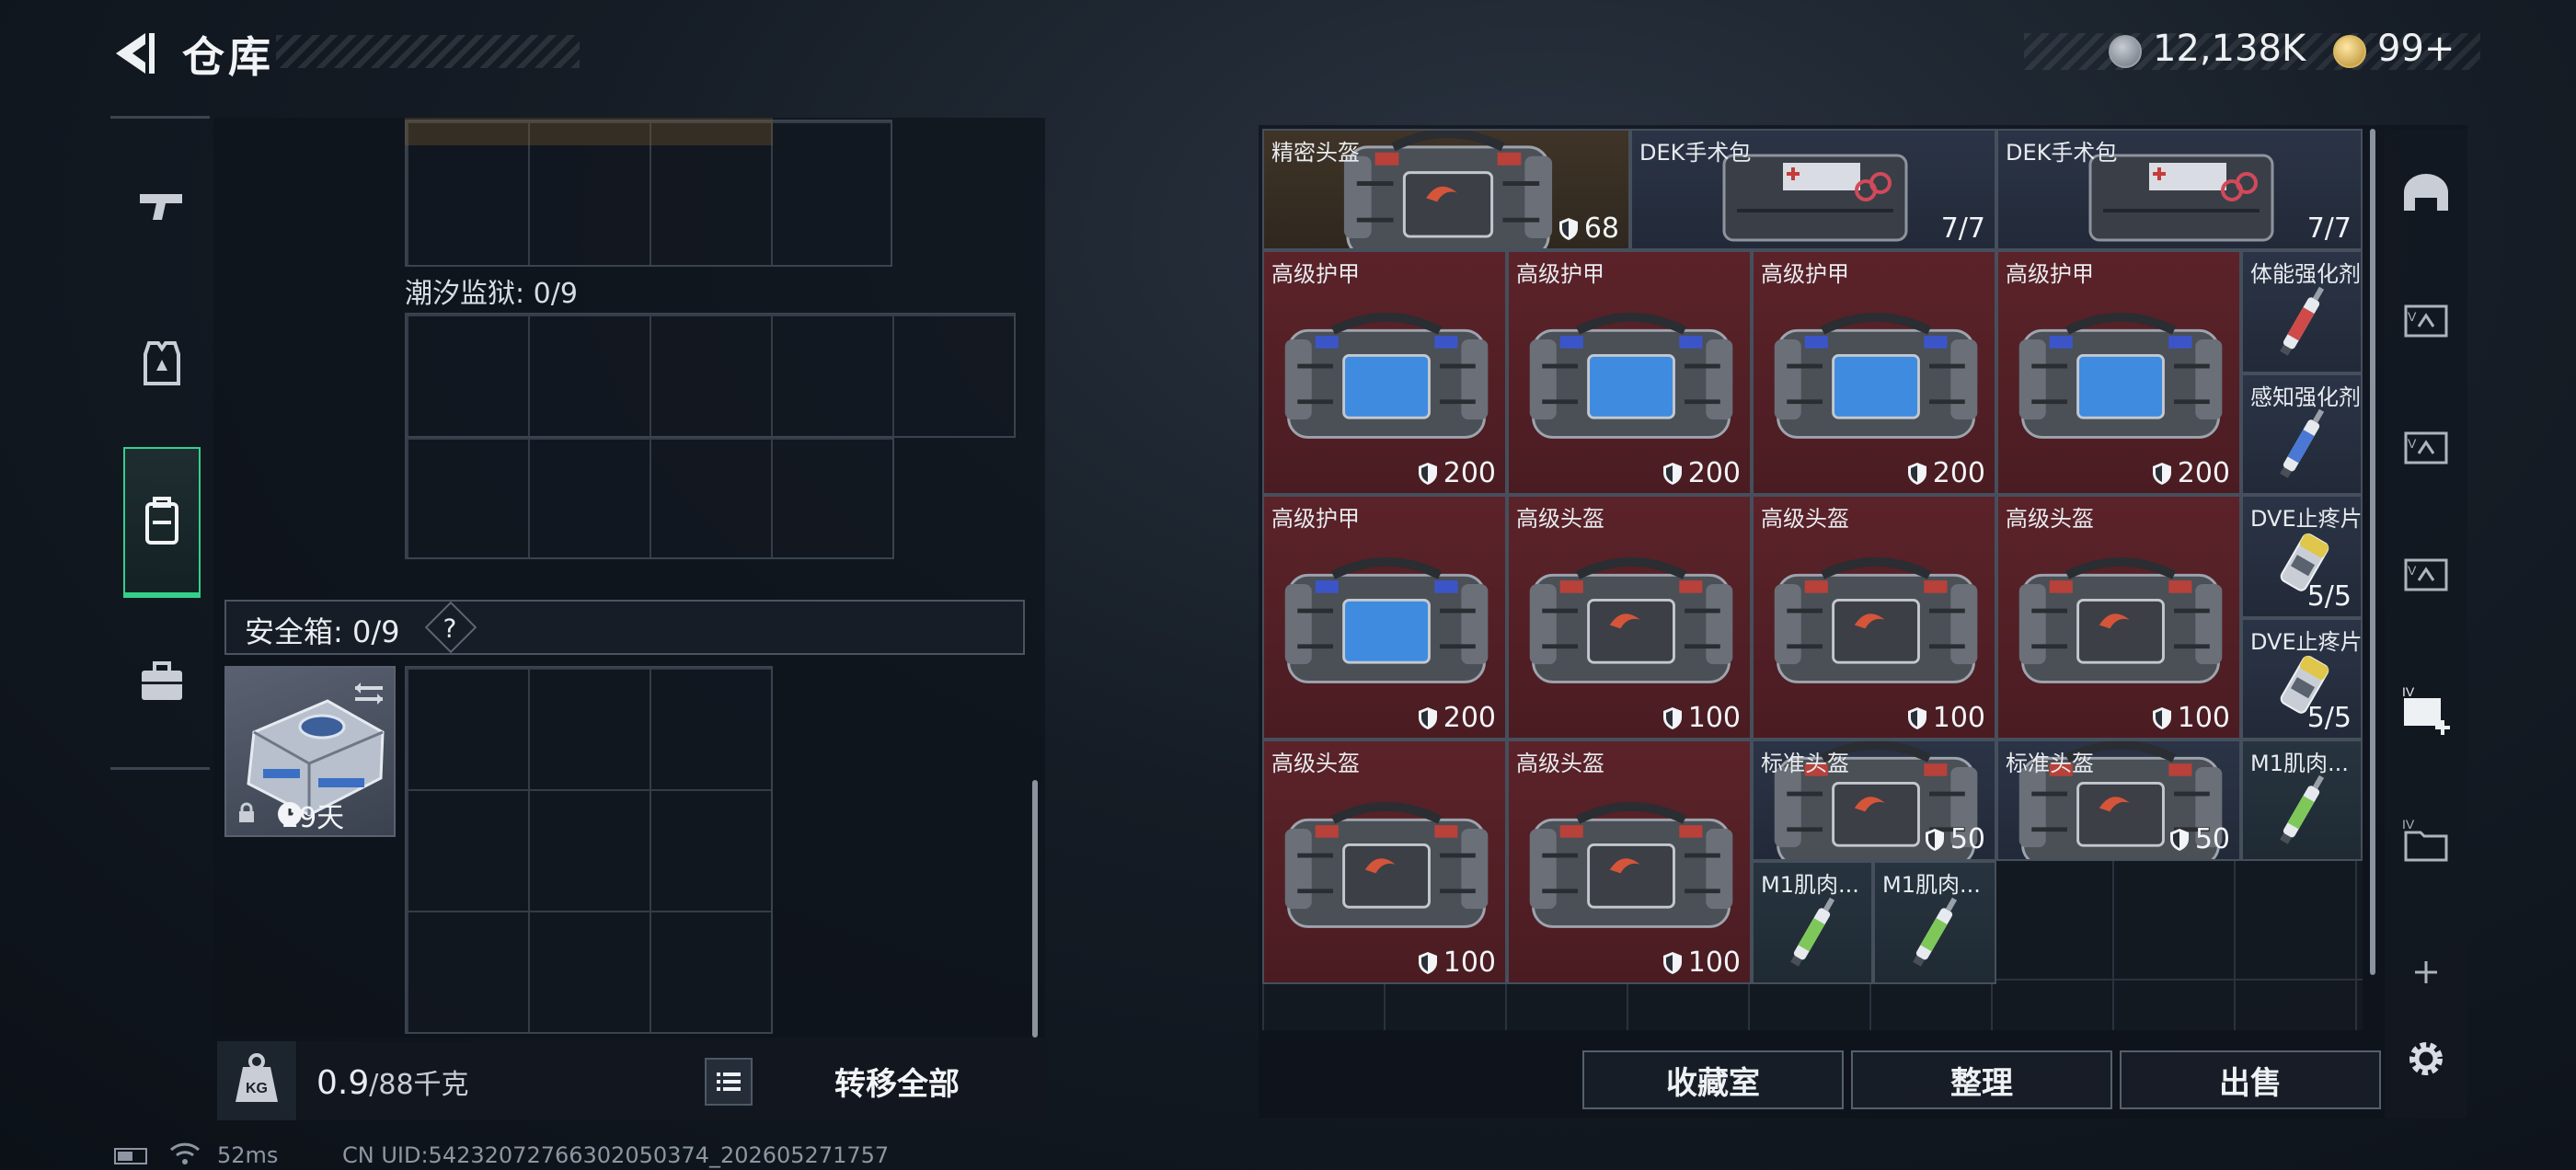  Describe the element at coordinates (2408, 691) in the screenshot. I see `svg-text: IV` at that location.